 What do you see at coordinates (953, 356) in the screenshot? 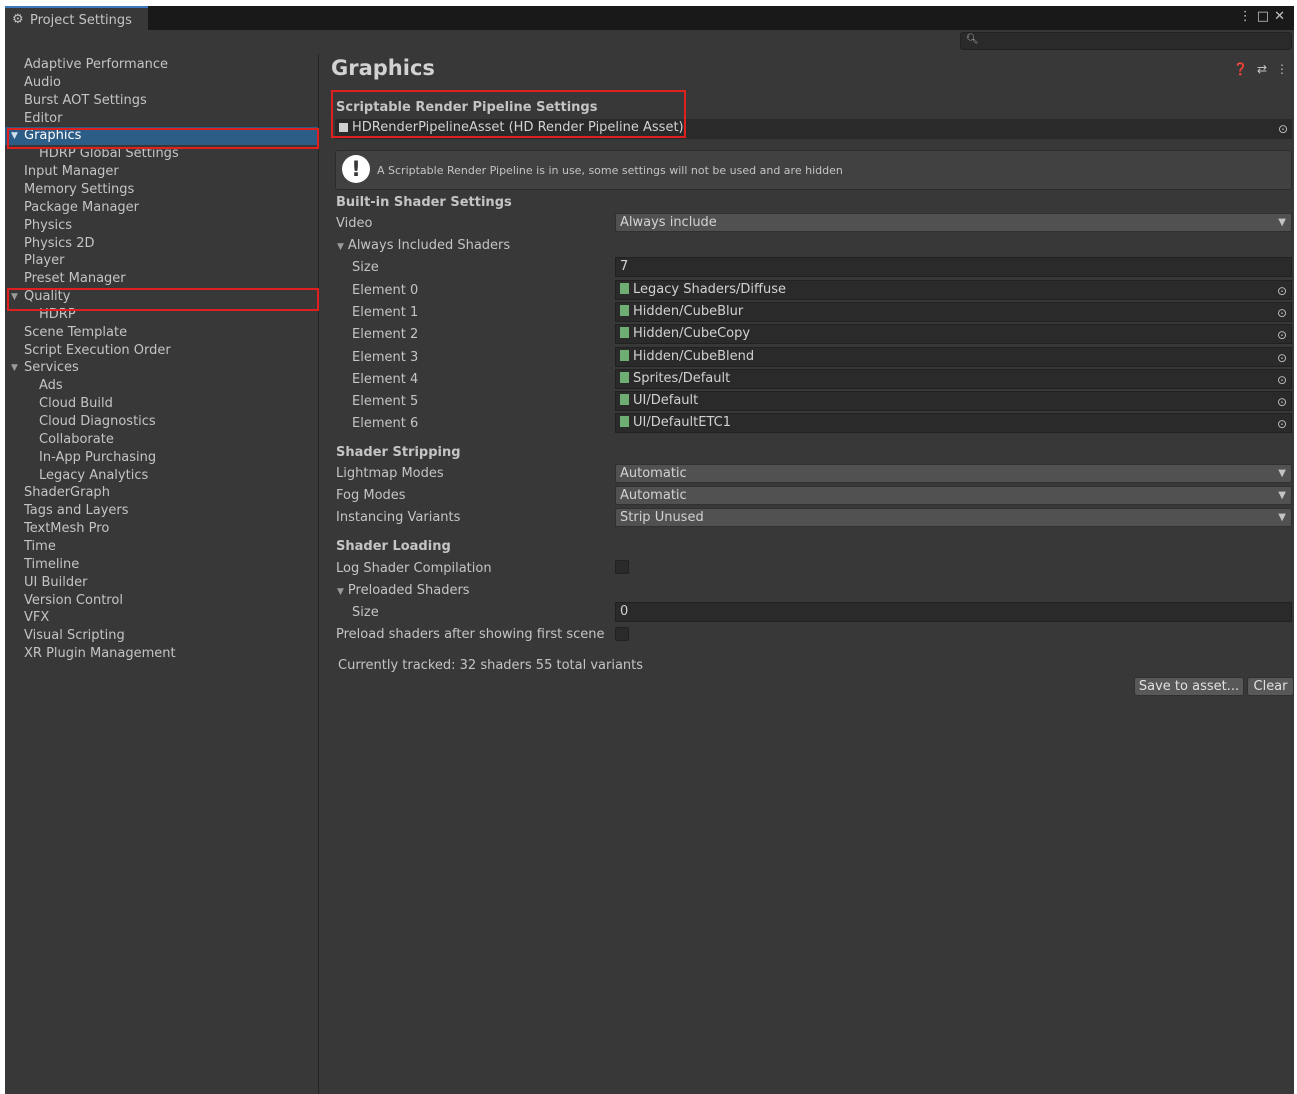
I see `shader-object-field: Hidden/CubeBlend ⊙` at bounding box center [953, 356].